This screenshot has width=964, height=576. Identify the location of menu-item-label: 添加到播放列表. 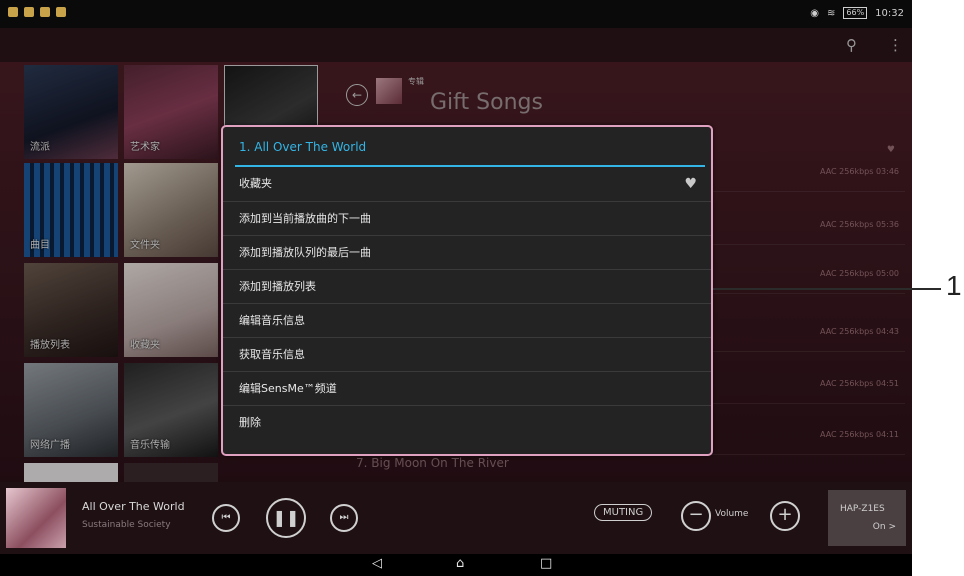
(277, 286).